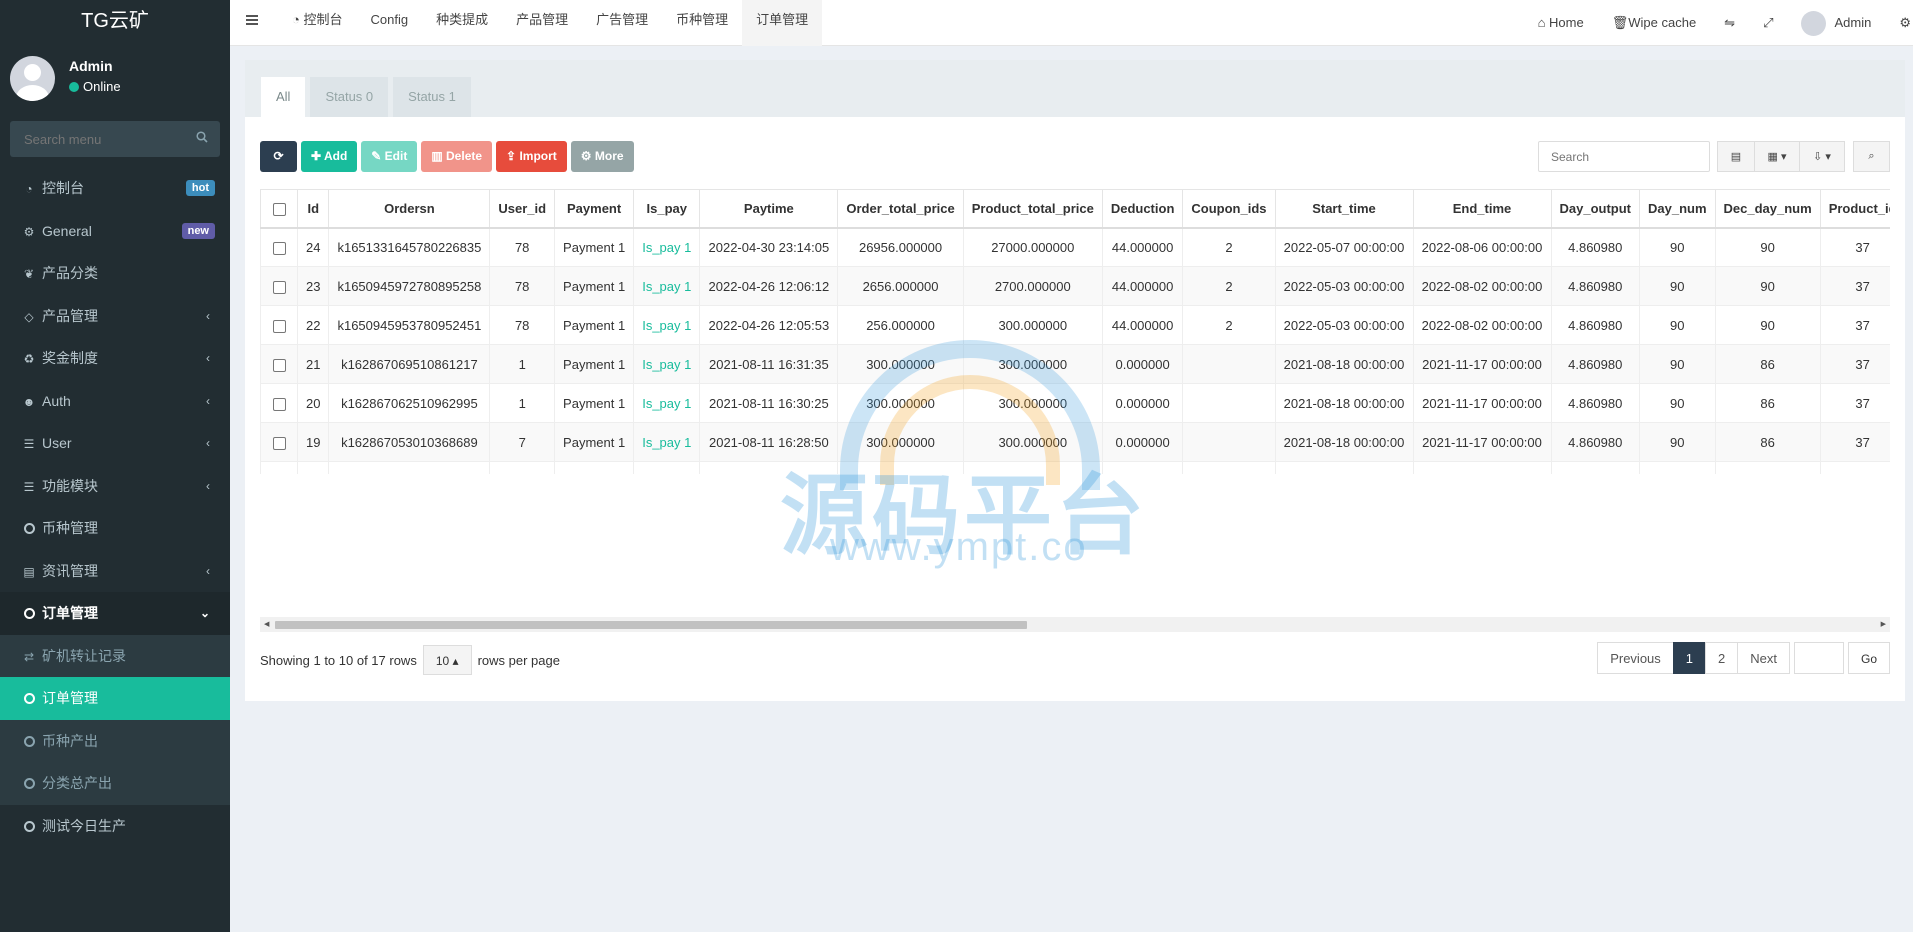 The height and width of the screenshot is (932, 1913). What do you see at coordinates (447, 660) in the screenshot?
I see `page-size-dropdown: 10 ▴` at bounding box center [447, 660].